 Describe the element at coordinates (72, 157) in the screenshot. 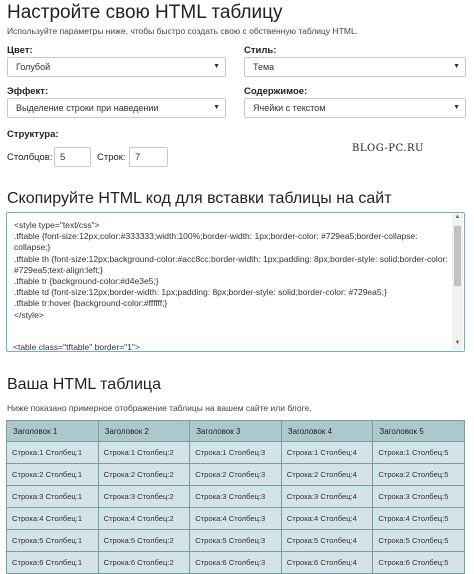

I see `columns-input: 5` at that location.